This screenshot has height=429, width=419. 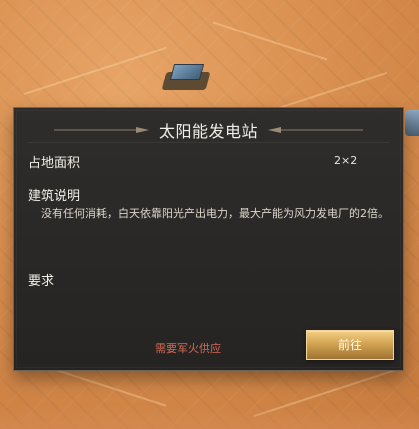 What do you see at coordinates (41, 281) in the screenshot?
I see `requirement-label: 要求` at bounding box center [41, 281].